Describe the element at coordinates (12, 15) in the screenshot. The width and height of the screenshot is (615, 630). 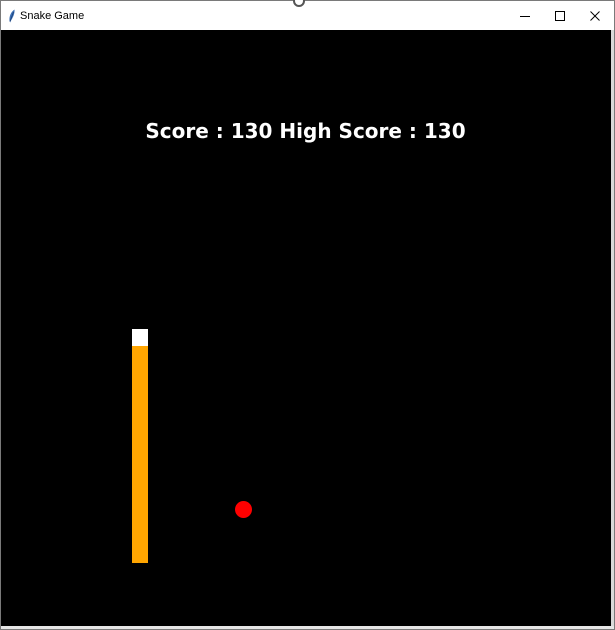
I see `feather-icon` at that location.